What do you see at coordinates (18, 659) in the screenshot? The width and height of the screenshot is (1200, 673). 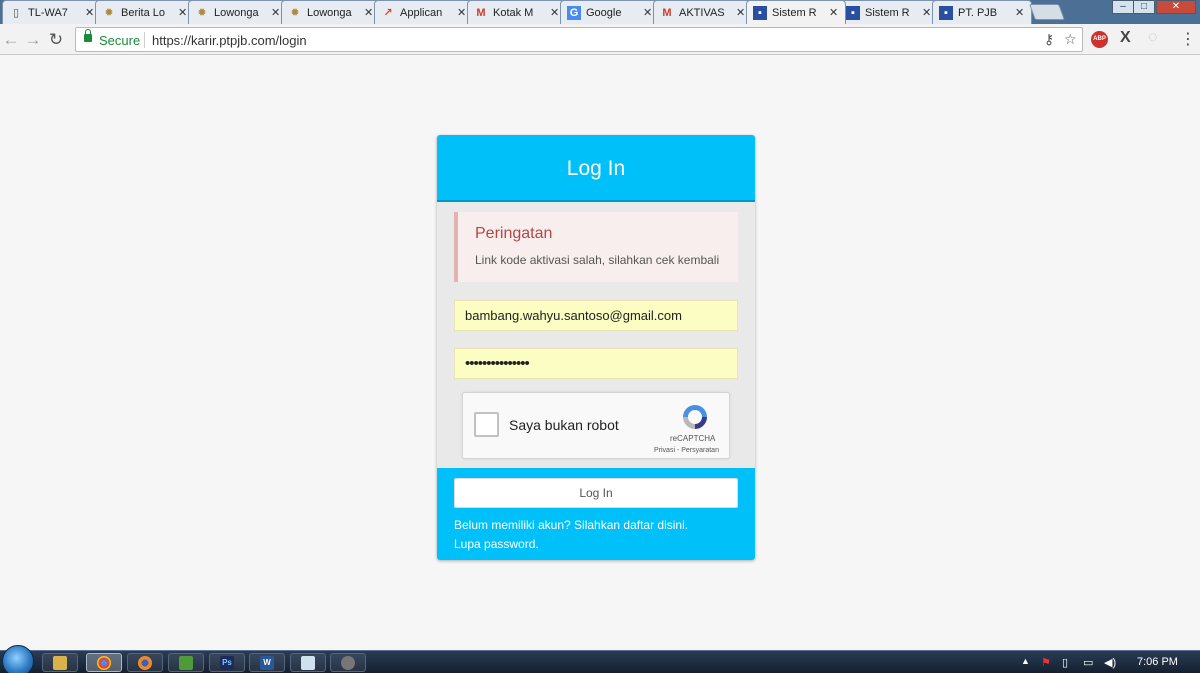 I see `start-button` at bounding box center [18, 659].